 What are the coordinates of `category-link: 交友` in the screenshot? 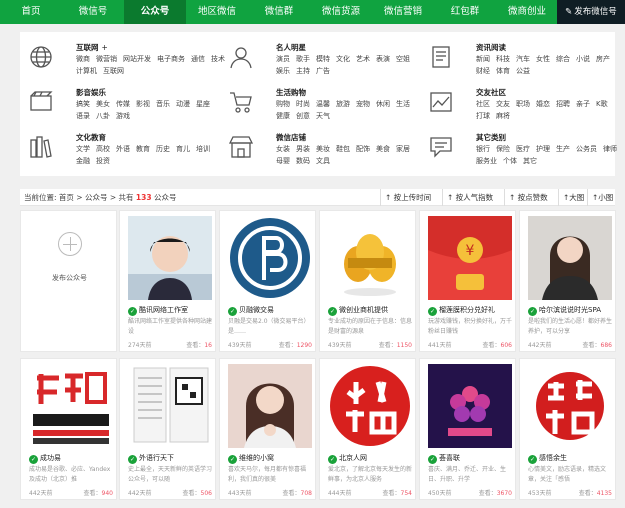 It's located at (503, 104).